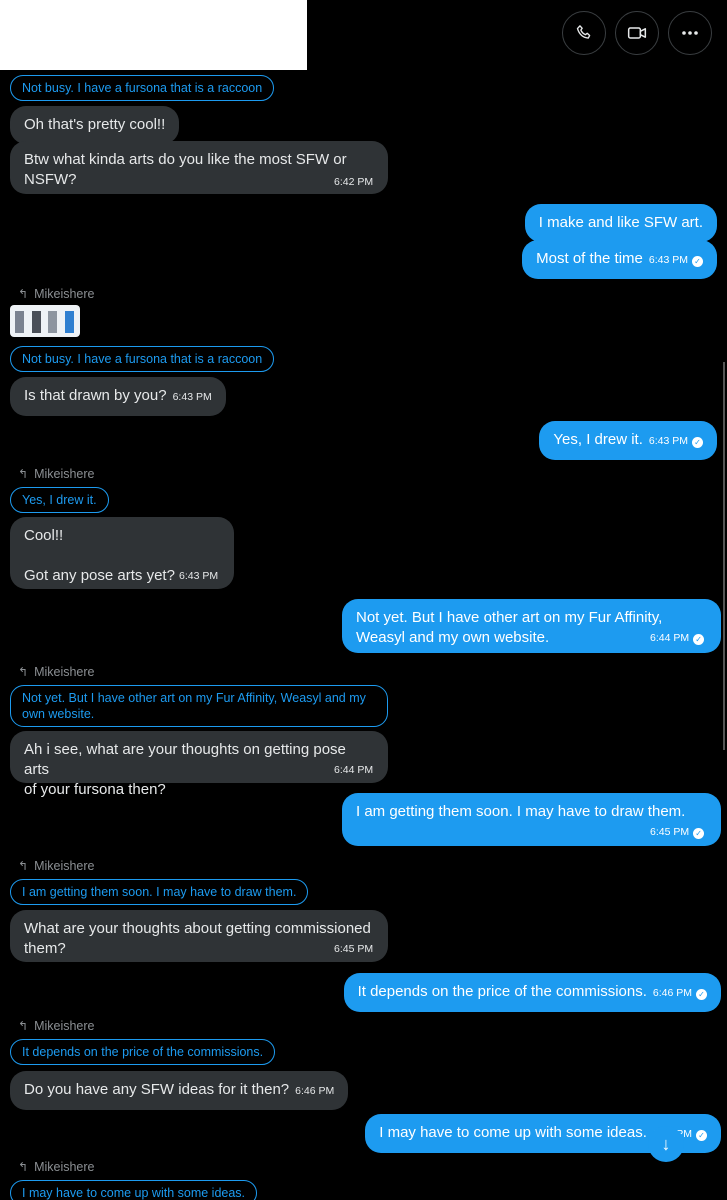 This screenshot has height=1200, width=727. I want to click on incoming-message: Is that drawn by you? 6:43 PM, so click(118, 396).